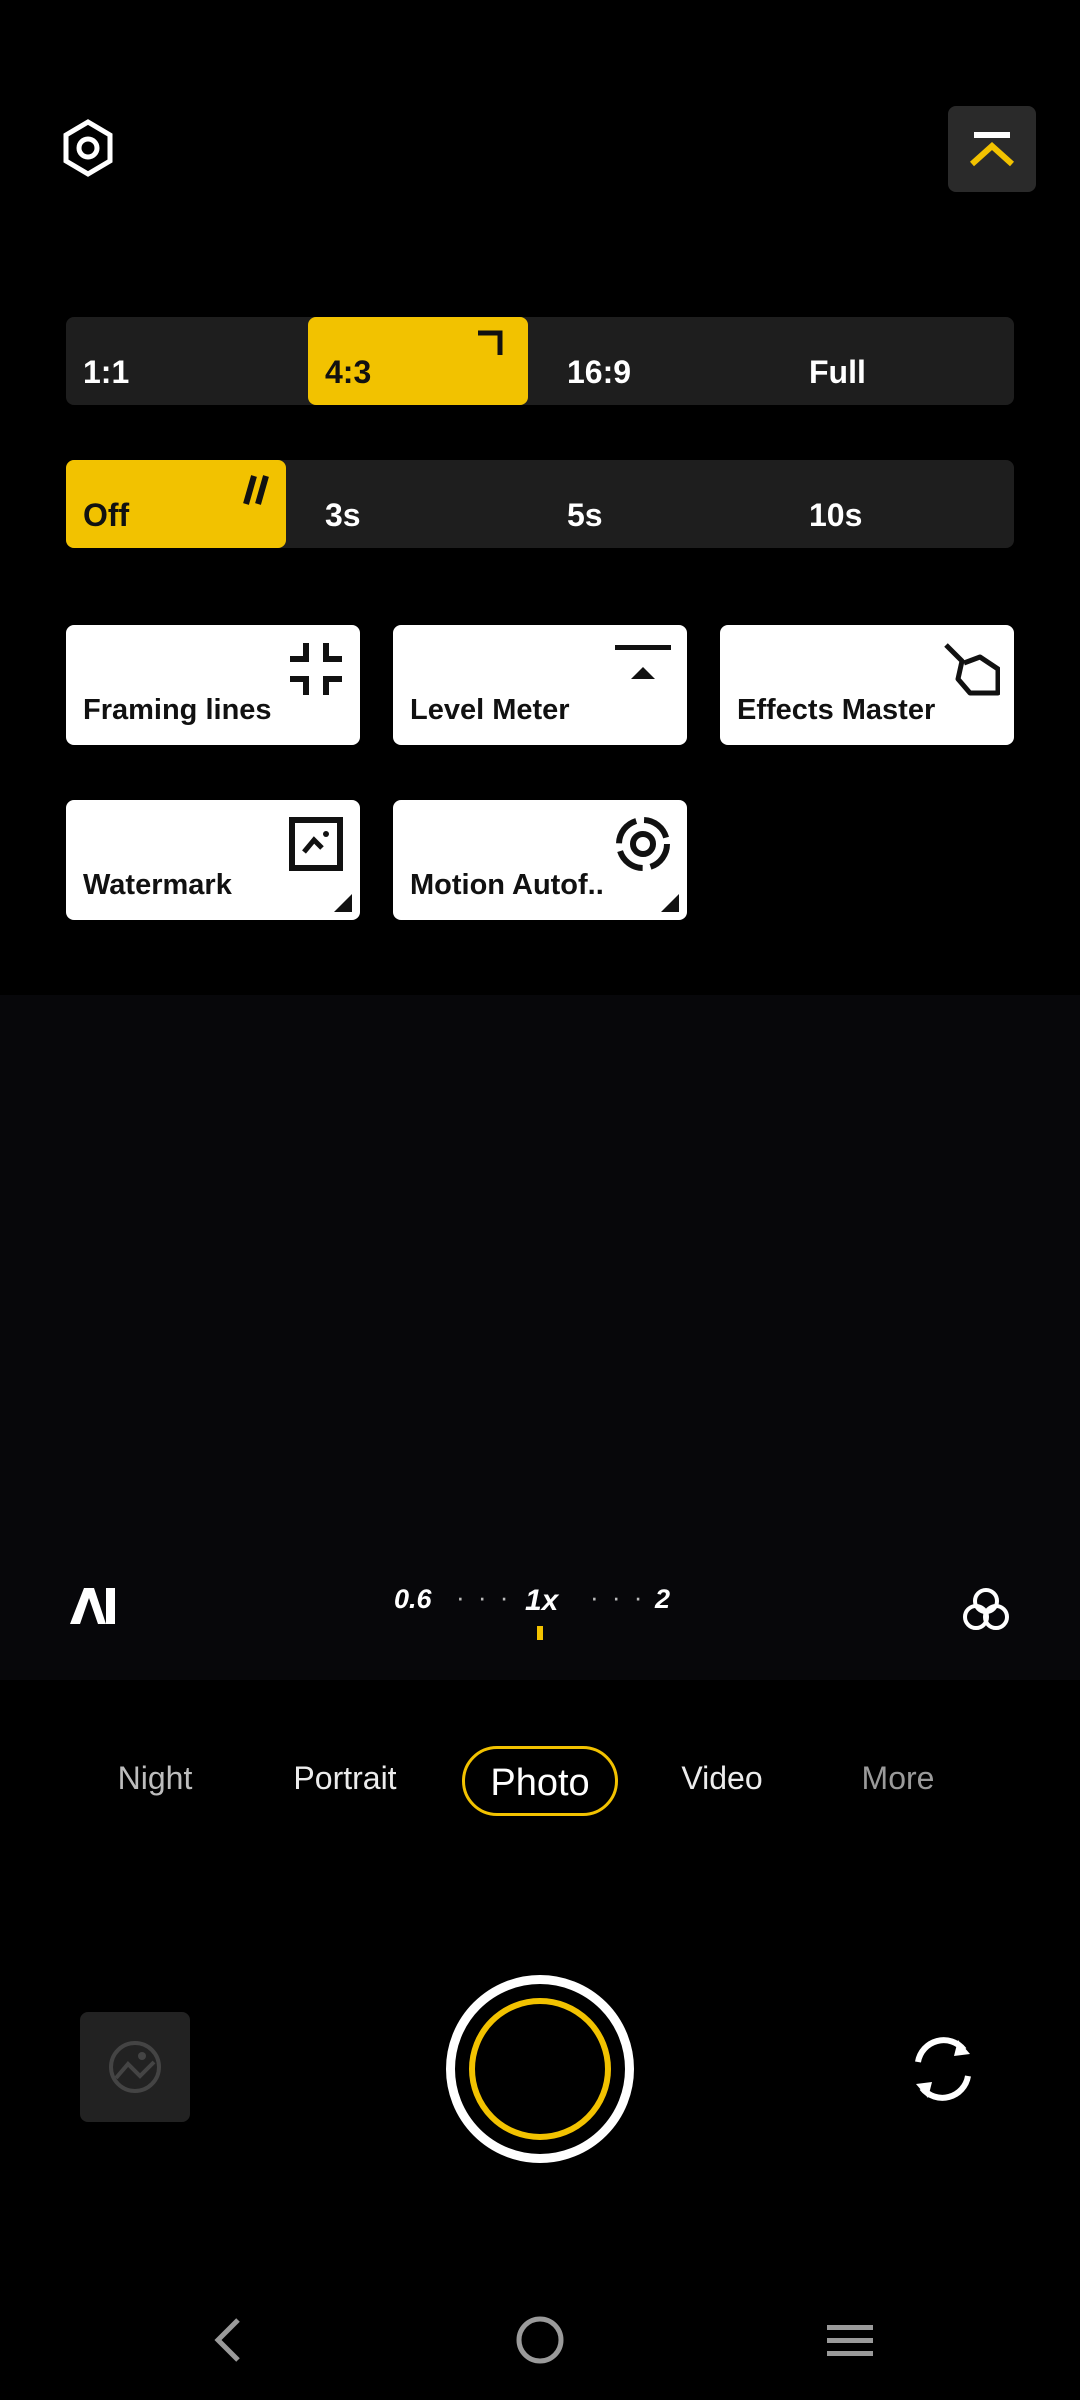  Describe the element at coordinates (836, 515) in the screenshot. I see `timer-label: 10s` at that location.